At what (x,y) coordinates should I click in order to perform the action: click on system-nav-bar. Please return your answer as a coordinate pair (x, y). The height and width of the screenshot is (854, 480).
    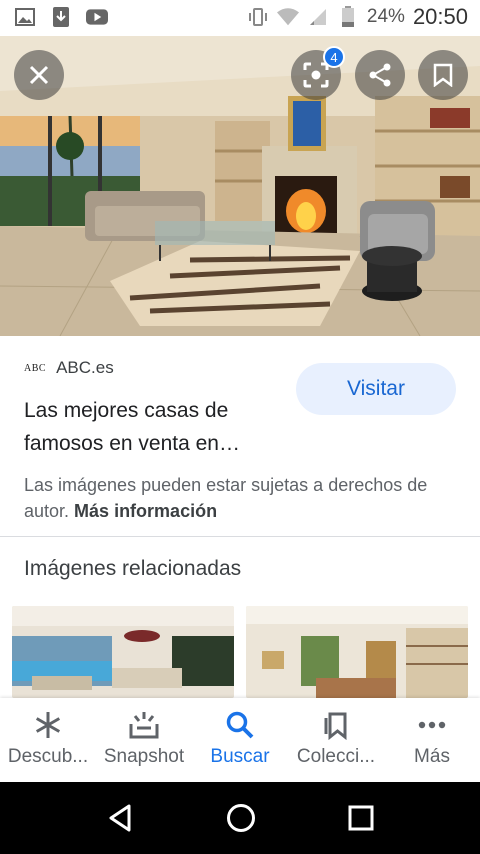
    Looking at the image, I should click on (240, 818).